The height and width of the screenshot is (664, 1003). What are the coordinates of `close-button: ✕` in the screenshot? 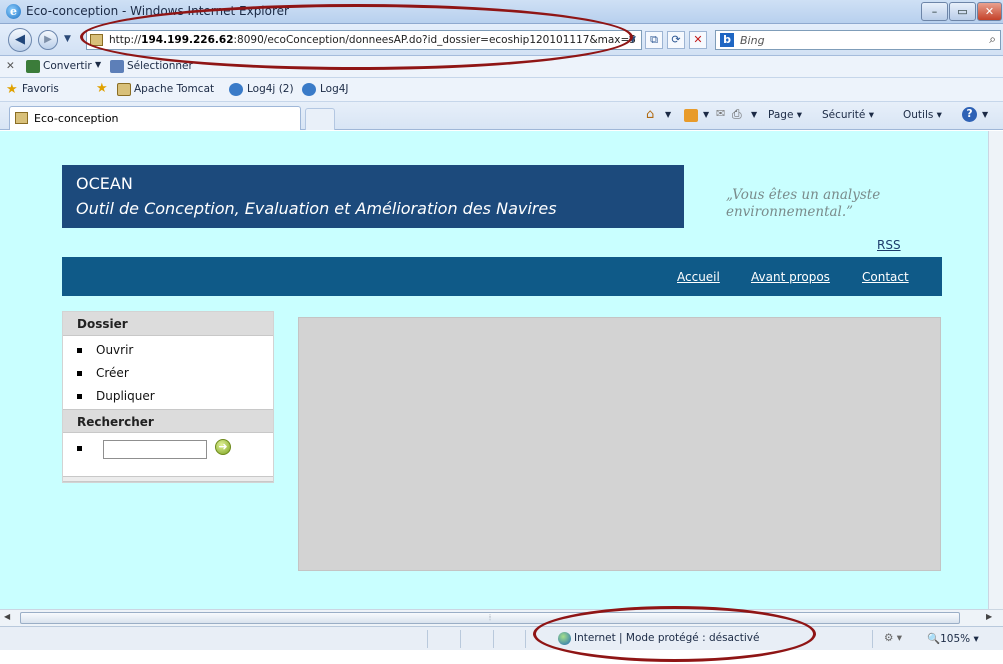 It's located at (989, 11).